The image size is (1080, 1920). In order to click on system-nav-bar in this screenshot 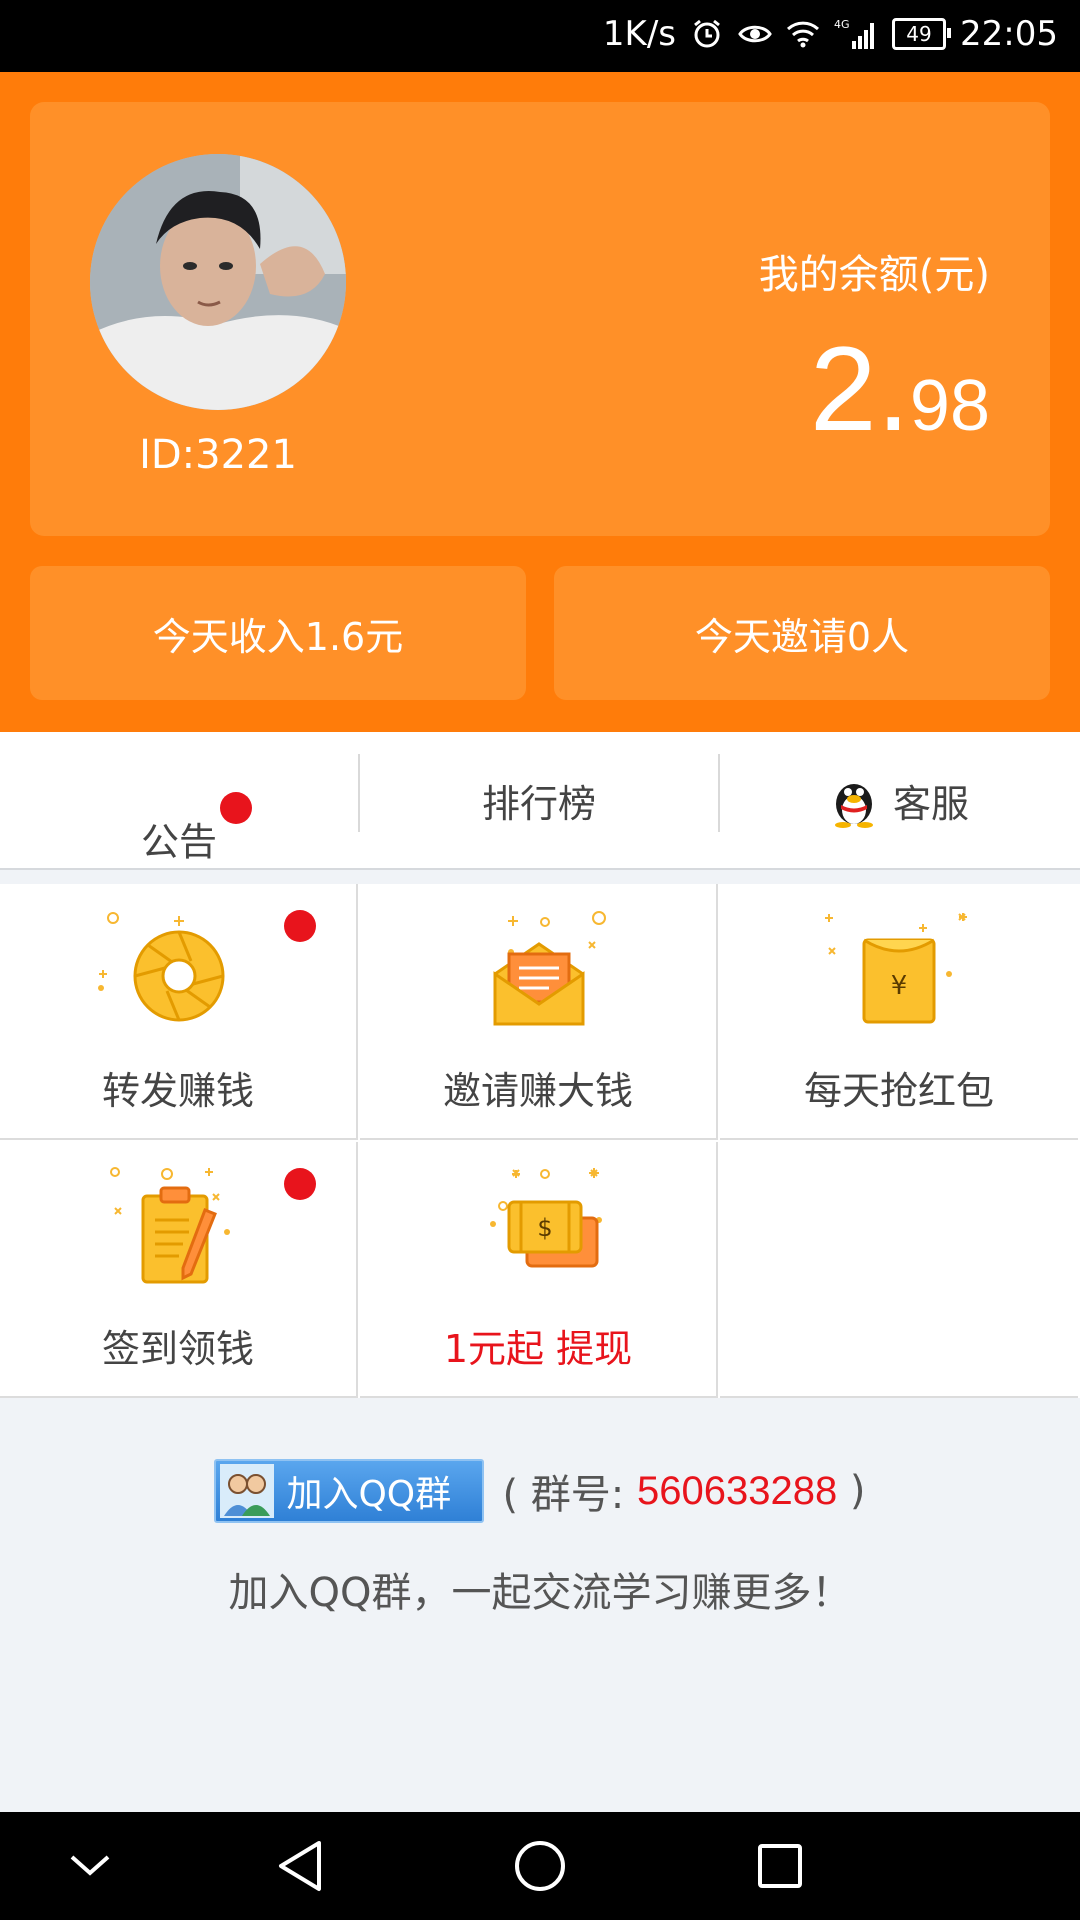, I will do `click(540, 1866)`.